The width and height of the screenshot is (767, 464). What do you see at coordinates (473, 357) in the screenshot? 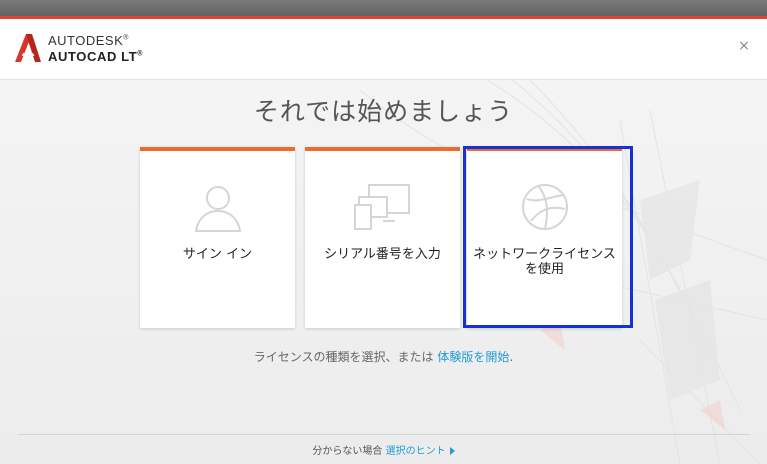
I see `start-trial-link: 体験版を開始` at bounding box center [473, 357].